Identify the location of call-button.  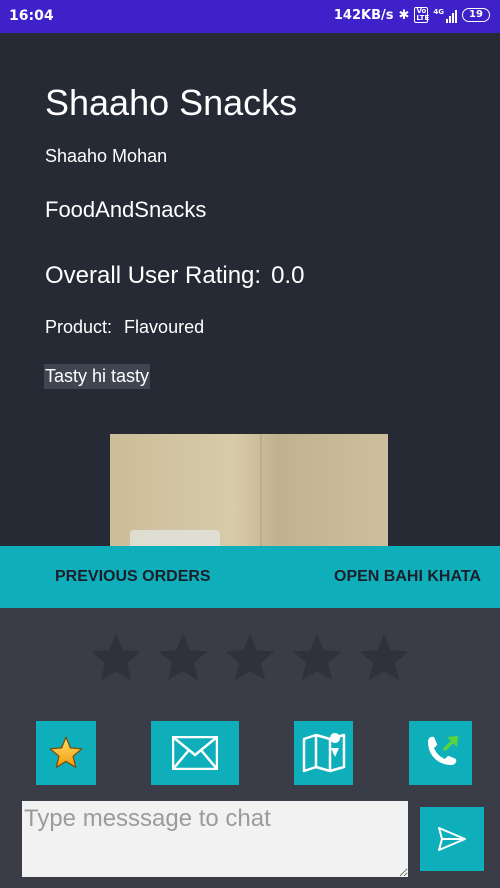
(440, 753).